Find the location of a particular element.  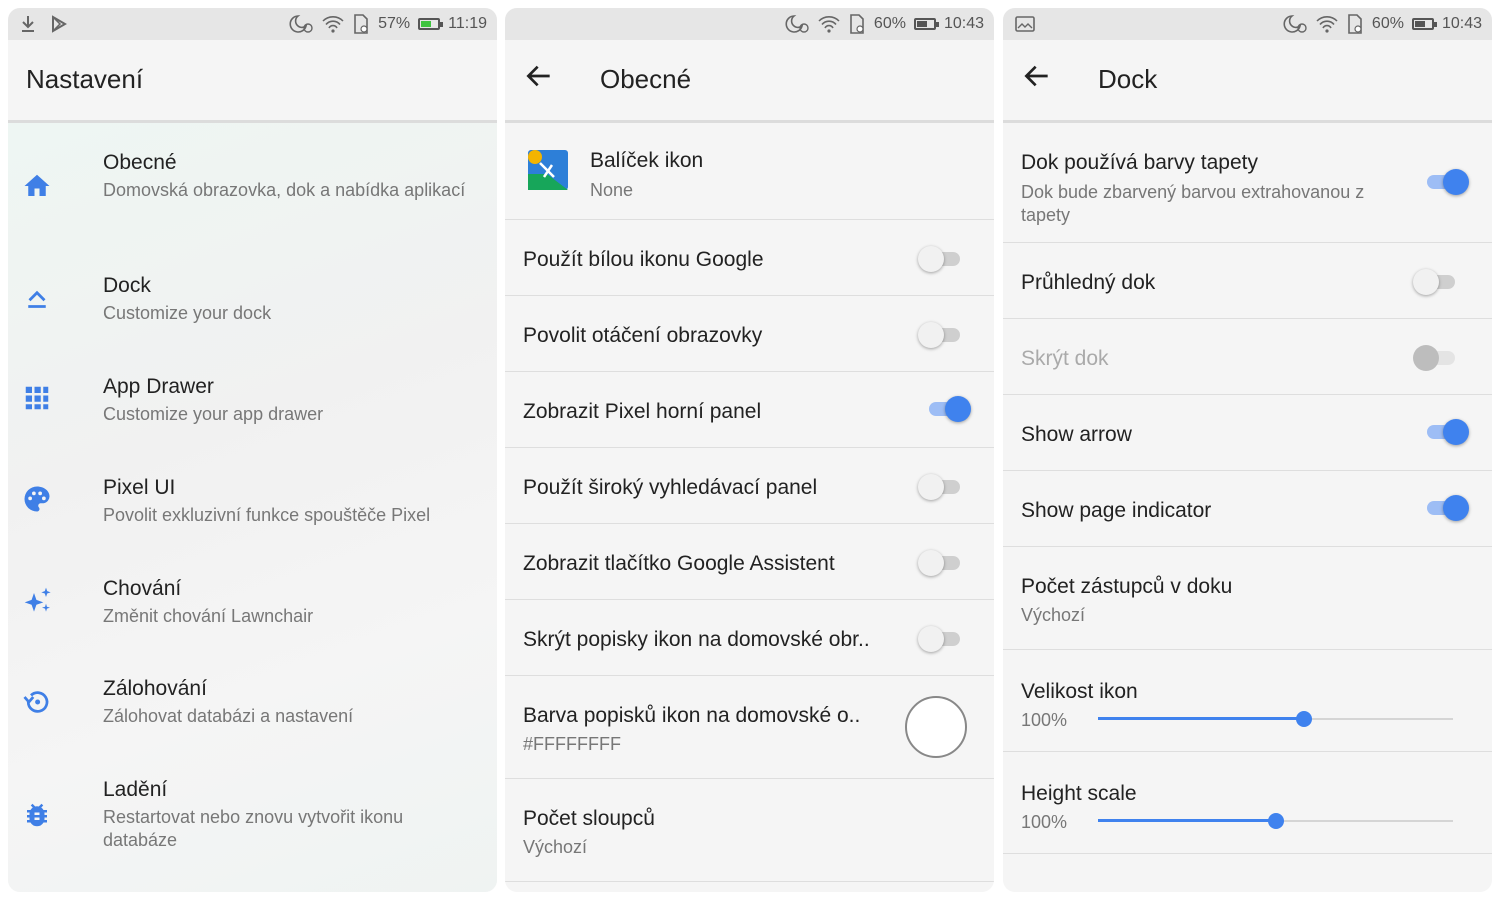

setting-row-height-scale: Height scale 100% is located at coordinates (1247, 803).